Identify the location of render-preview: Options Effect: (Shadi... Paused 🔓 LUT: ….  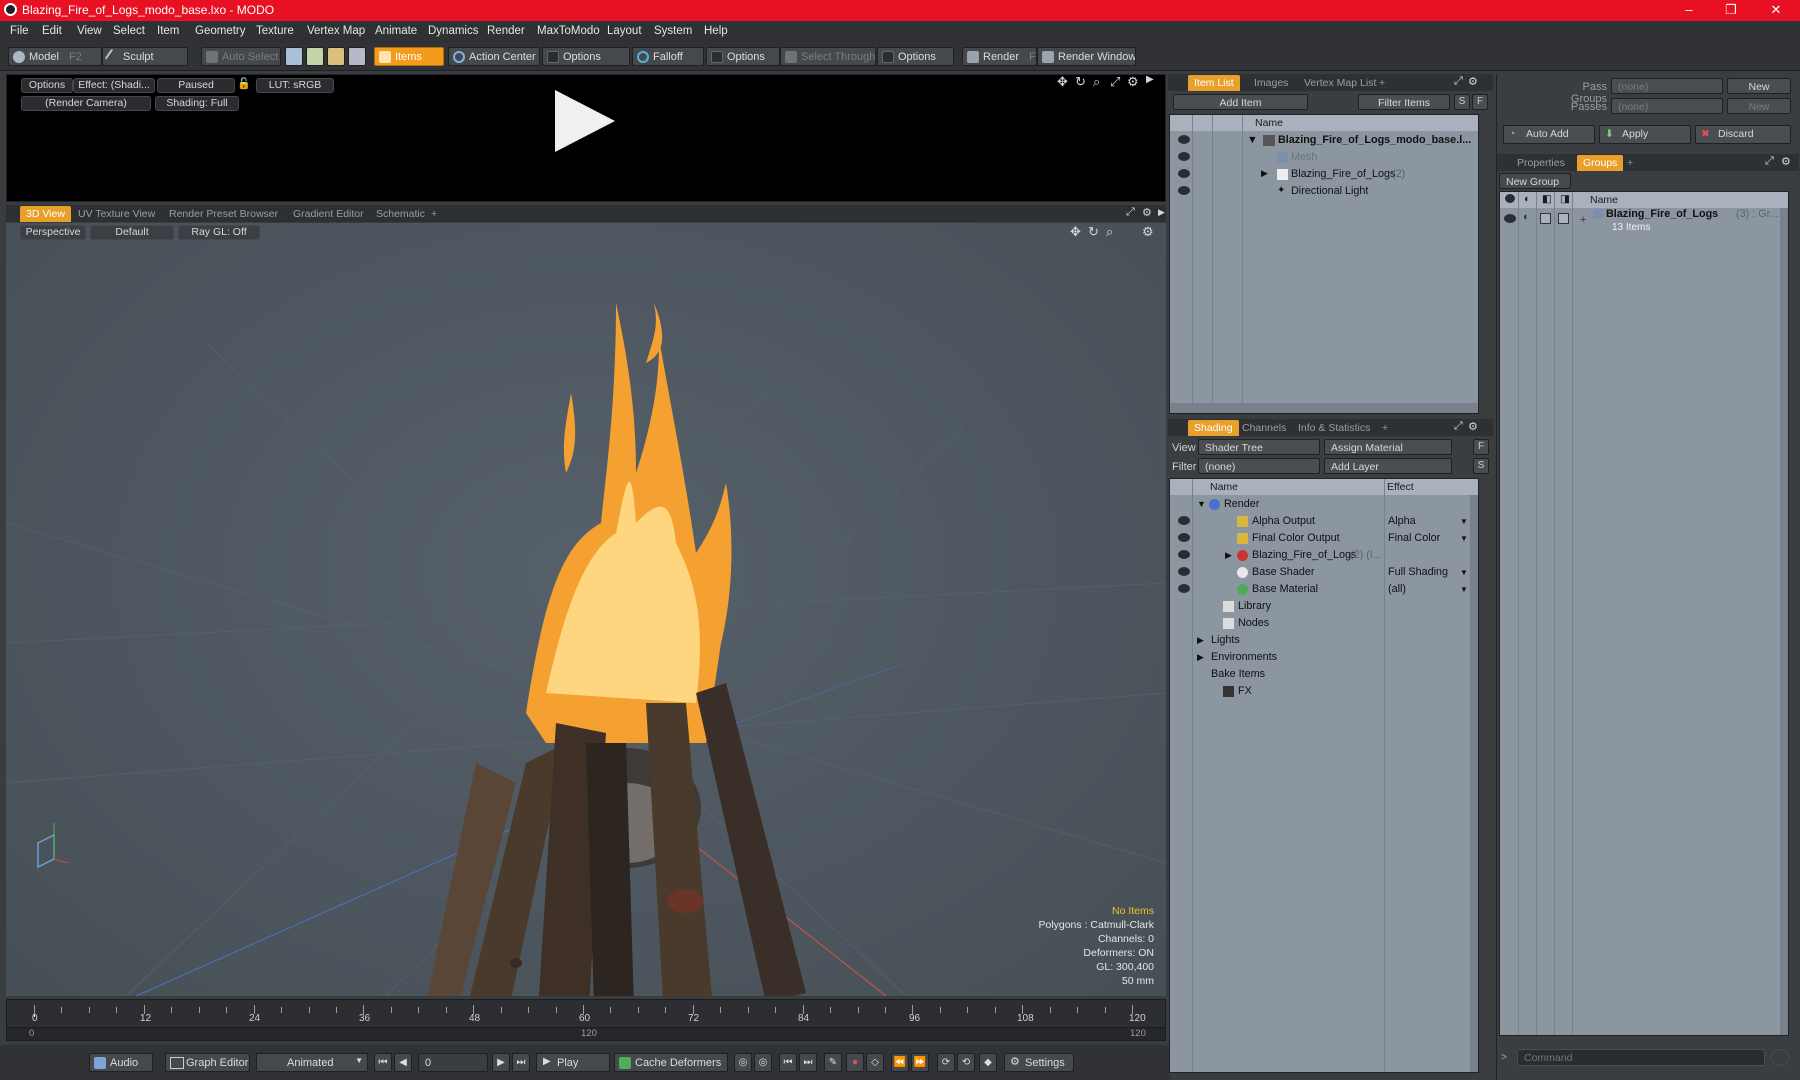
(586, 138).